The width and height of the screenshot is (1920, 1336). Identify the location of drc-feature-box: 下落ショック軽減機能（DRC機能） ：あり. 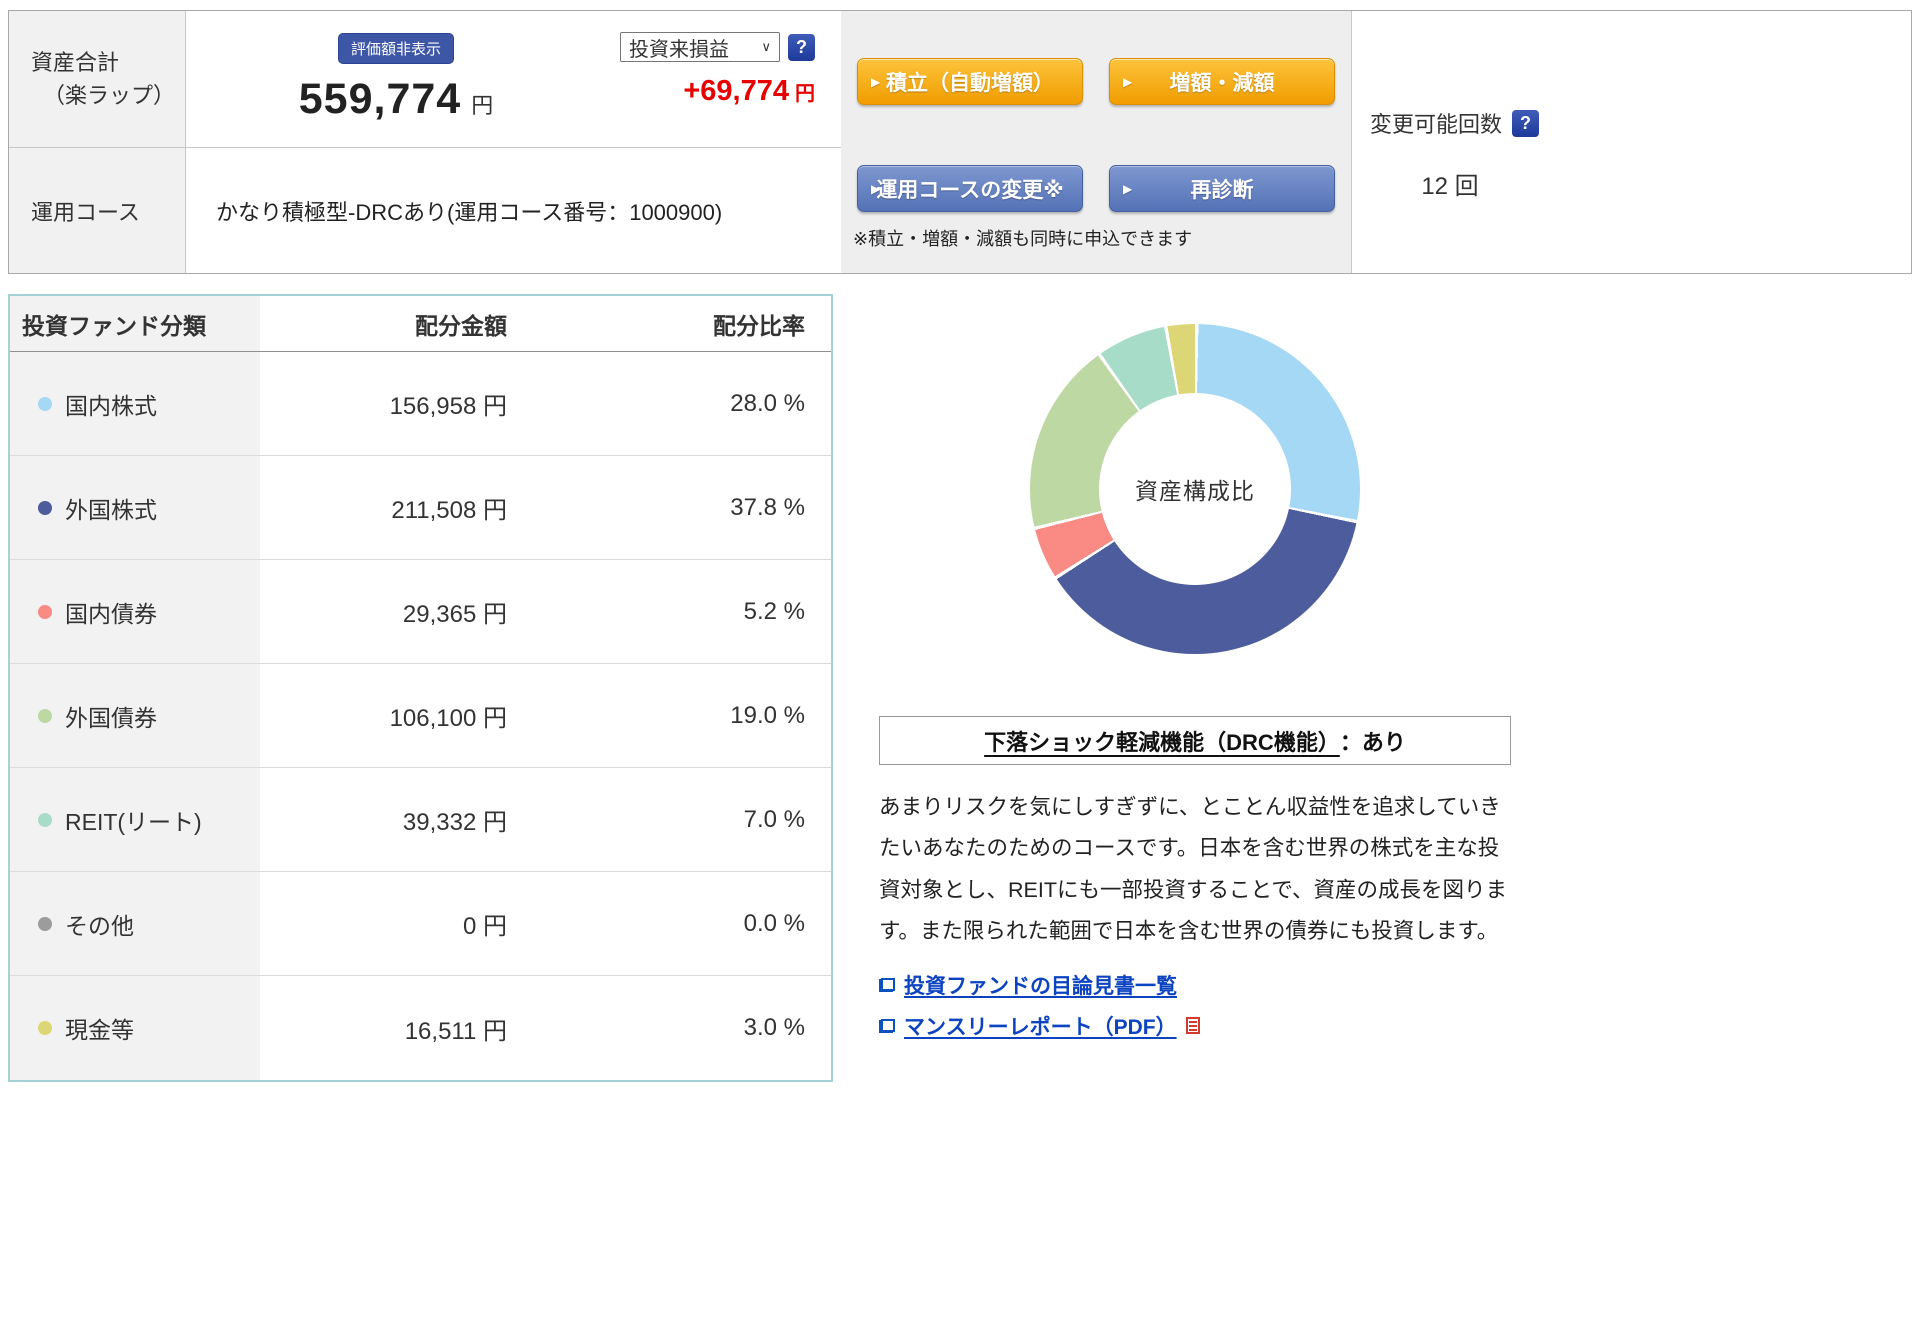
(1195, 740).